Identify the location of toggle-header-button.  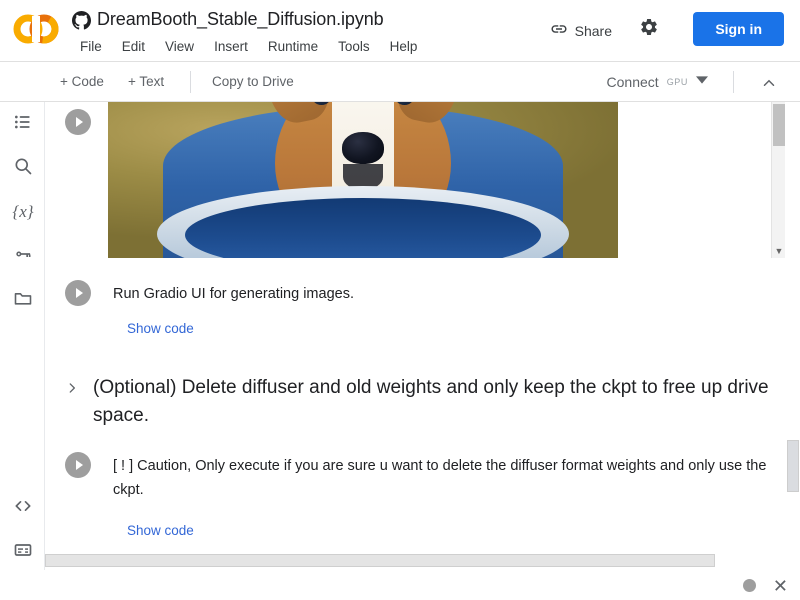
(769, 85).